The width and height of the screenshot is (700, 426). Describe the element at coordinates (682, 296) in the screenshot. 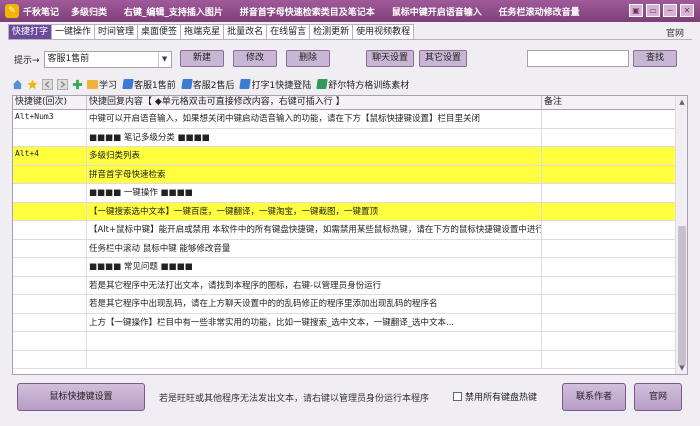

I see `scroll-thumb` at that location.